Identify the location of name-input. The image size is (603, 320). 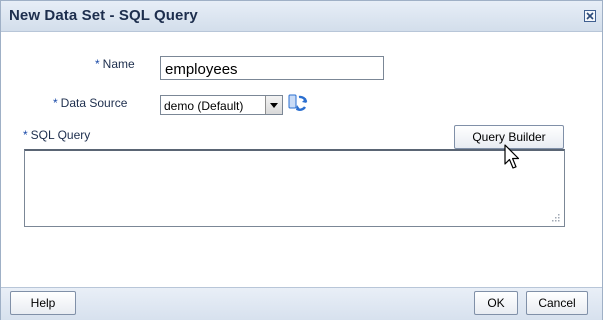
(272, 68).